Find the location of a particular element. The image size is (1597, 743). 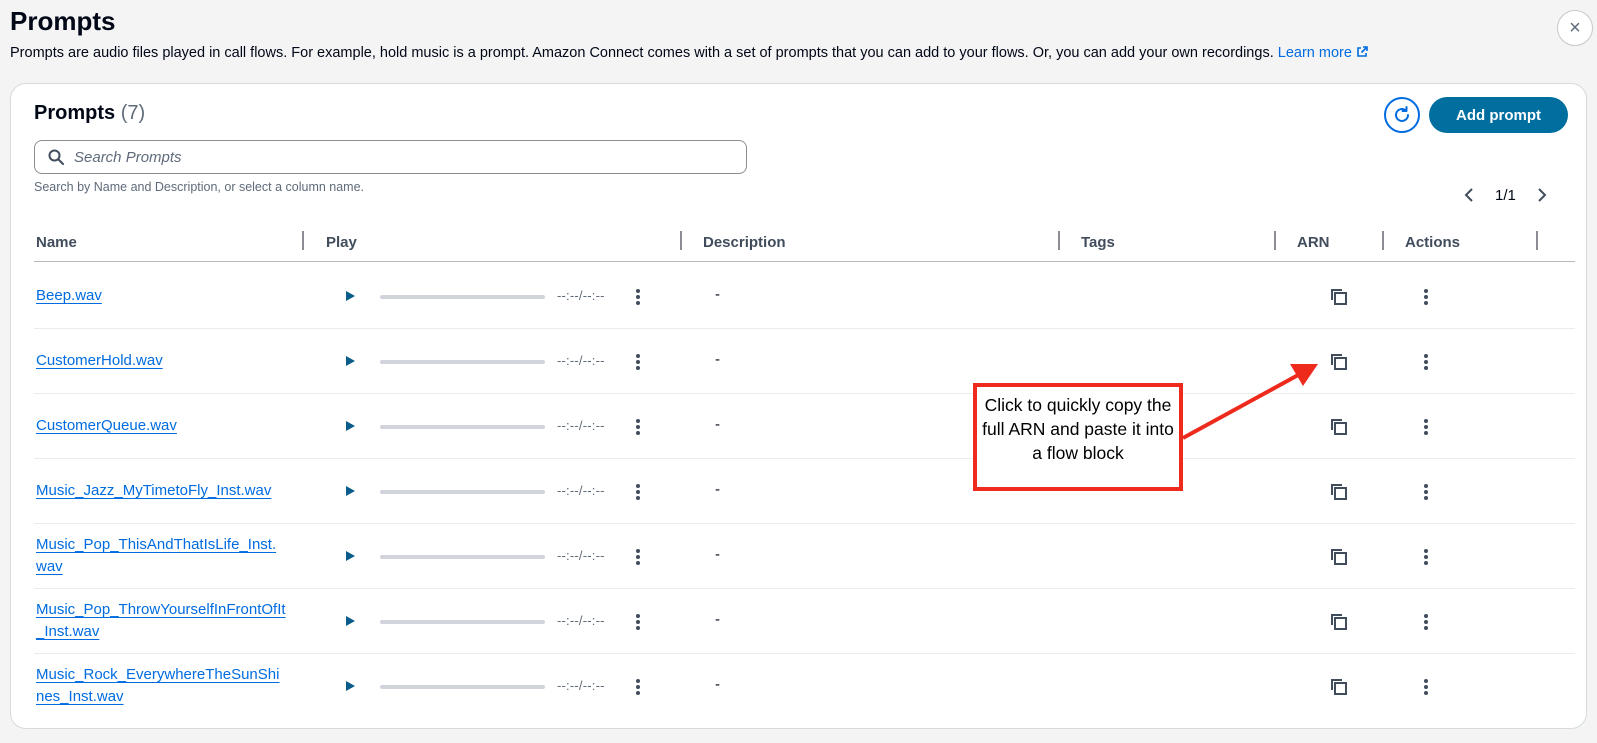

external-link-icon is located at coordinates (1362, 51).